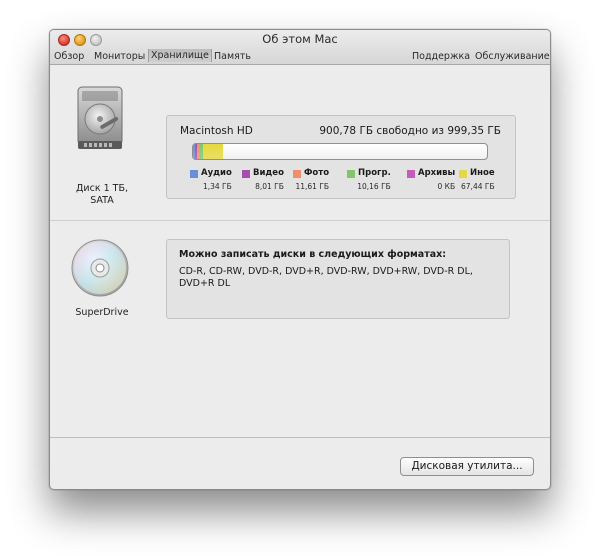 The width and height of the screenshot is (600, 558). I want to click on tab-displays: Мониторы, so click(119, 56).